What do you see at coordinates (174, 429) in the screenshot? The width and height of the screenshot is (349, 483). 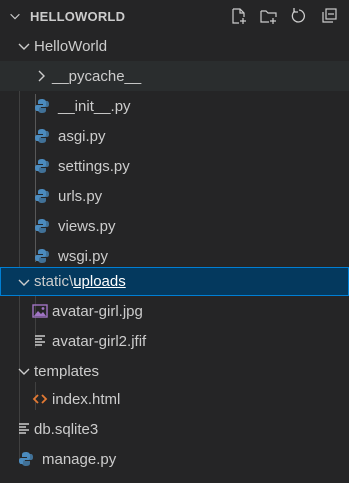 I see `tree-item-db-sqlite3: db.sqlite3` at bounding box center [174, 429].